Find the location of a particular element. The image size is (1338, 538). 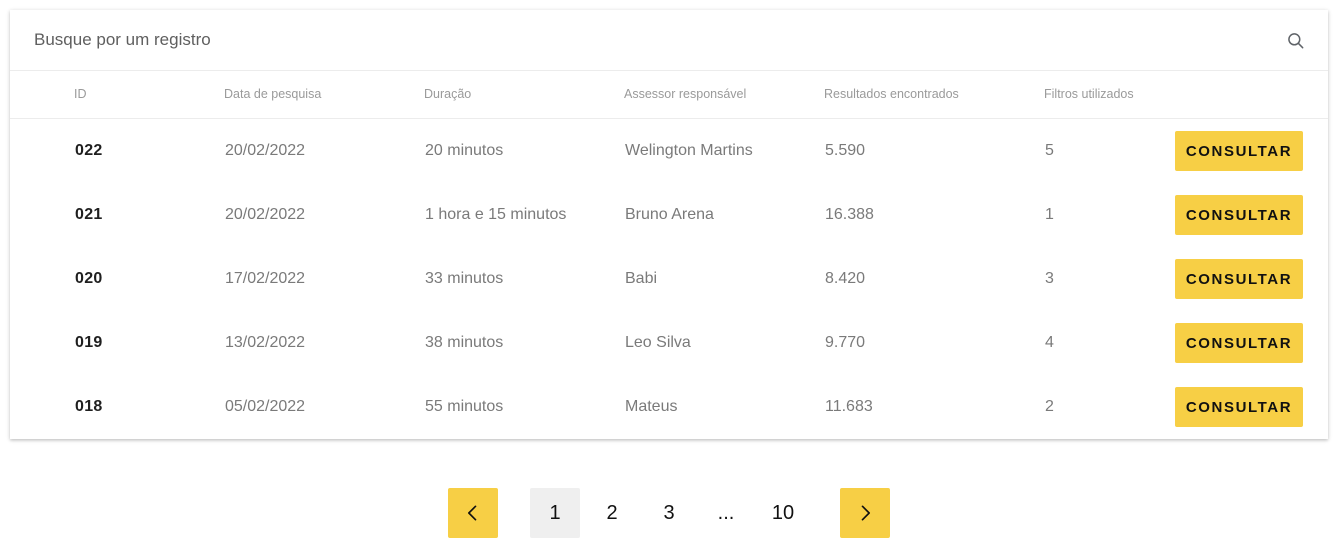

cell-date: 13/02/2022 is located at coordinates (265, 342).